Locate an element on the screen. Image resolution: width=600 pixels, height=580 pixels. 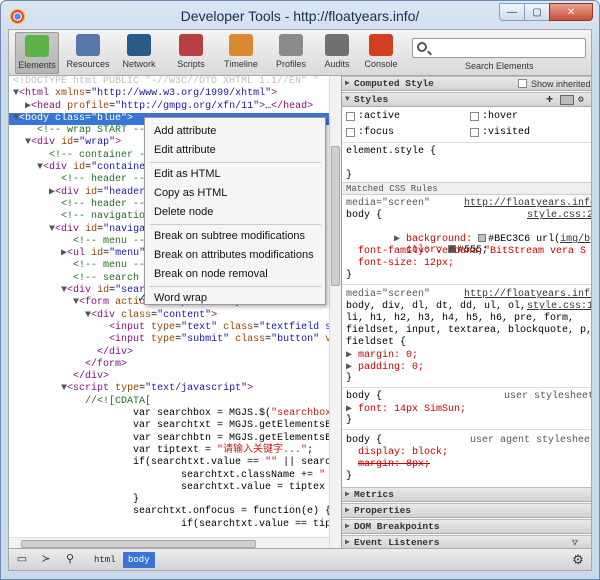
element-state-icon is located at coordinates (567, 100).